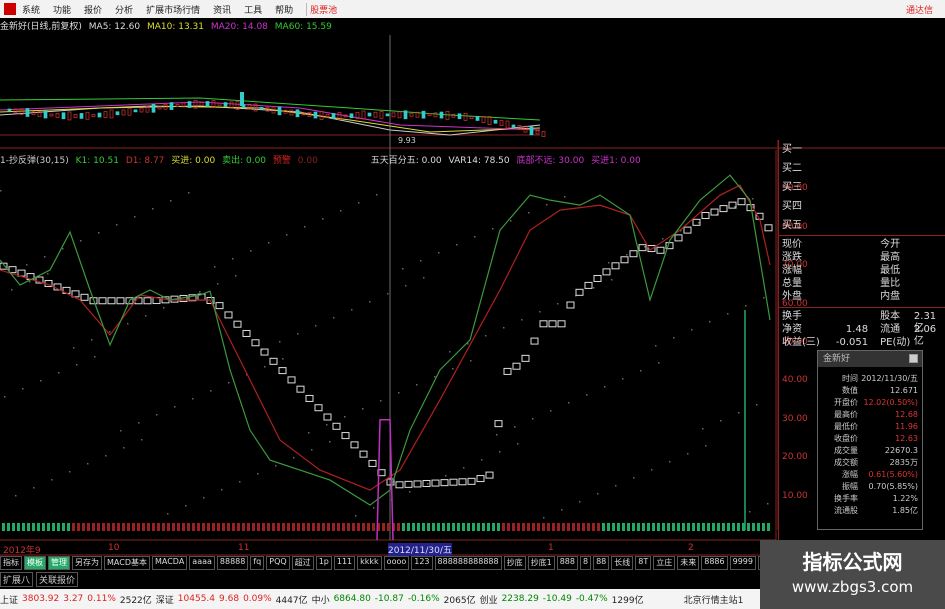 The width and height of the screenshot is (945, 609). Describe the element at coordinates (369, 563) in the screenshot. I see `toolbar-button: kkkk` at that location.